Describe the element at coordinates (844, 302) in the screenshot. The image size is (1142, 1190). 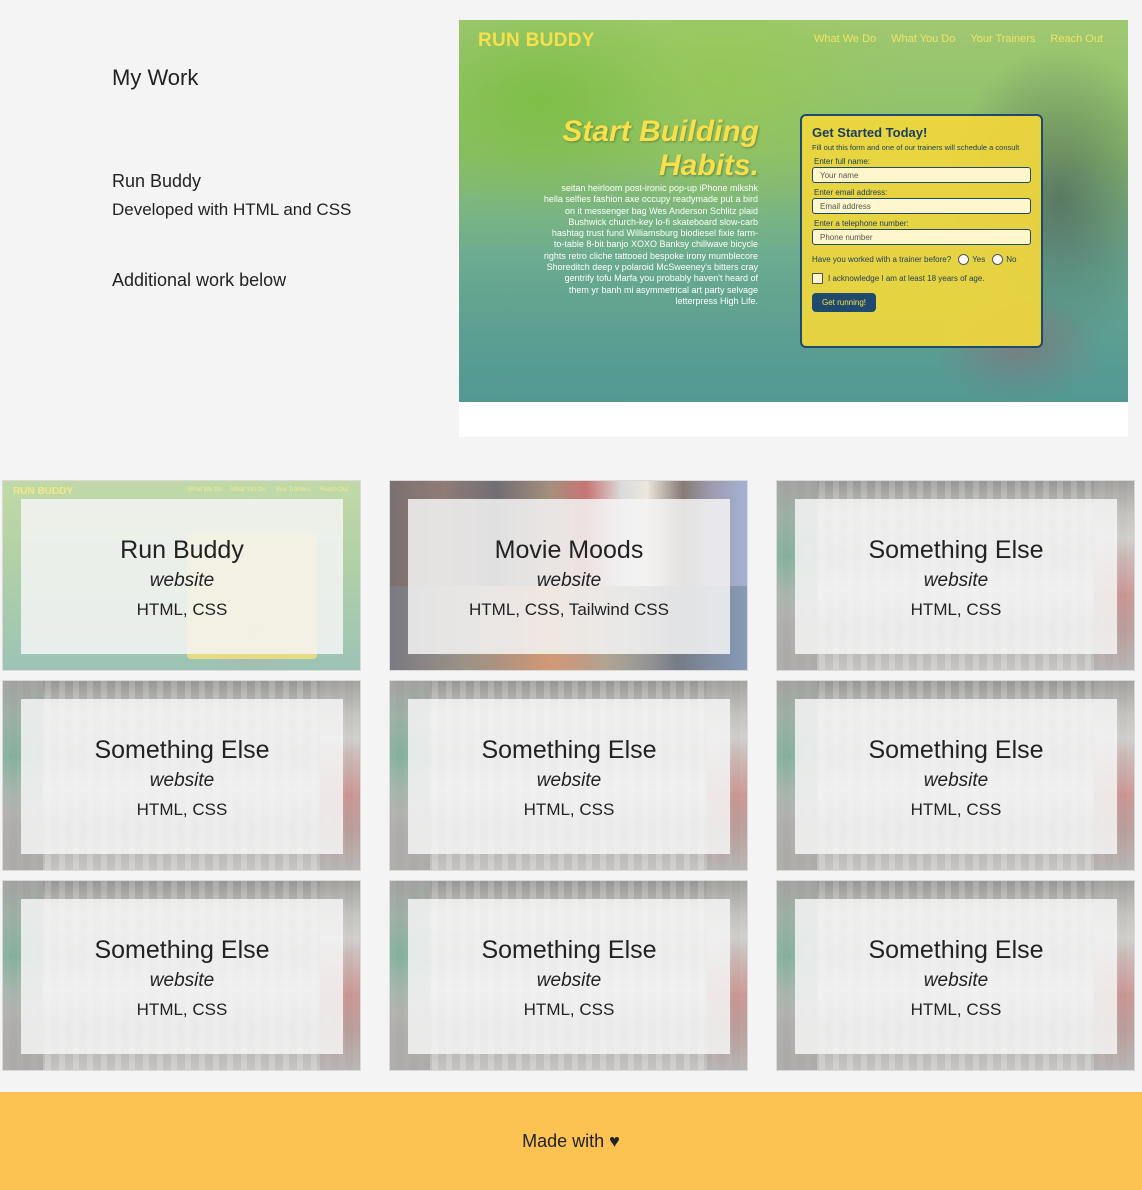
I see `get-running-button: Get running!` at that location.